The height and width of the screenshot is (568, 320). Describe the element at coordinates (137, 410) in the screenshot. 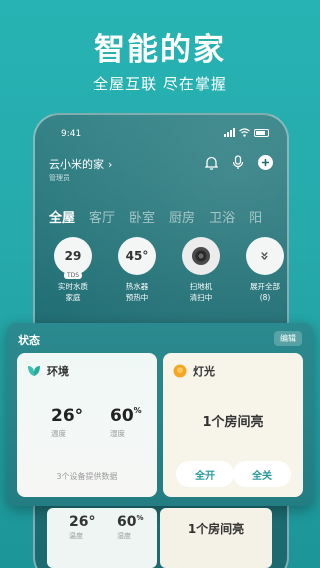

I see `humidity-unit: %` at that location.